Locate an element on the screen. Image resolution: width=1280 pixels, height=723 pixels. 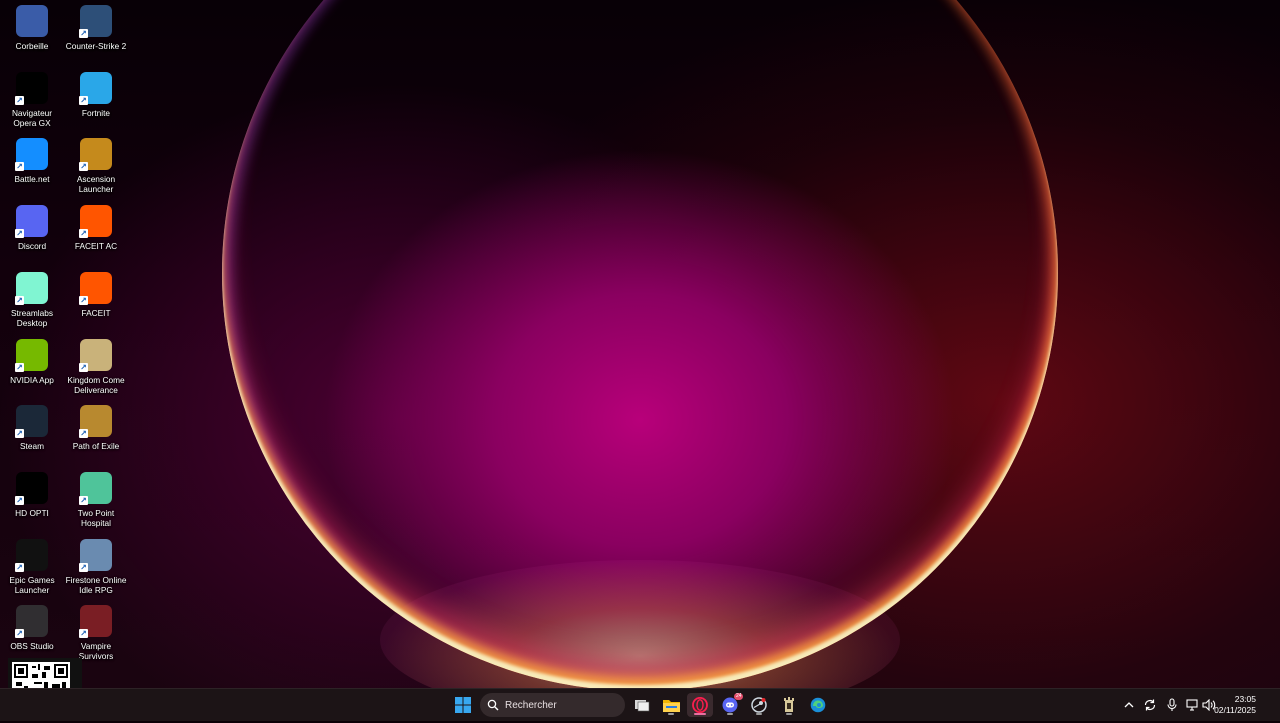
desktop-icon-discord: ↗ Discord is located at coordinates (32, 225).